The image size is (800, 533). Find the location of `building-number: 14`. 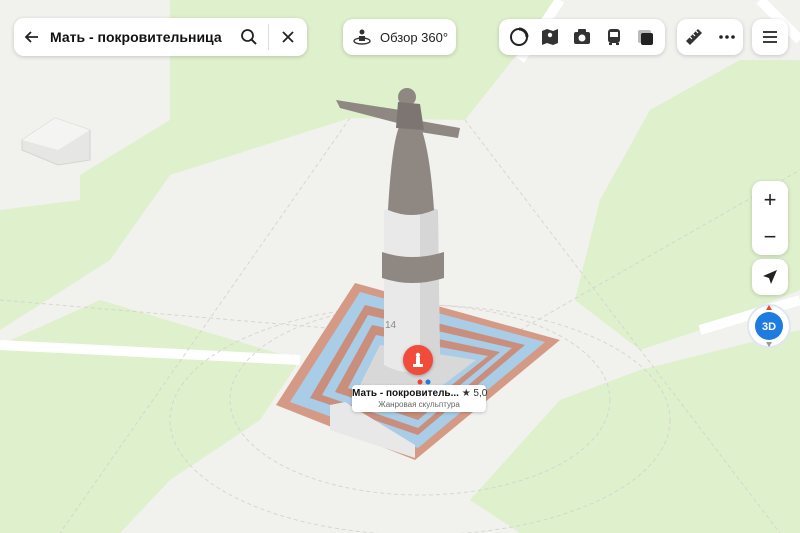

building-number: 14 is located at coordinates (391, 325).